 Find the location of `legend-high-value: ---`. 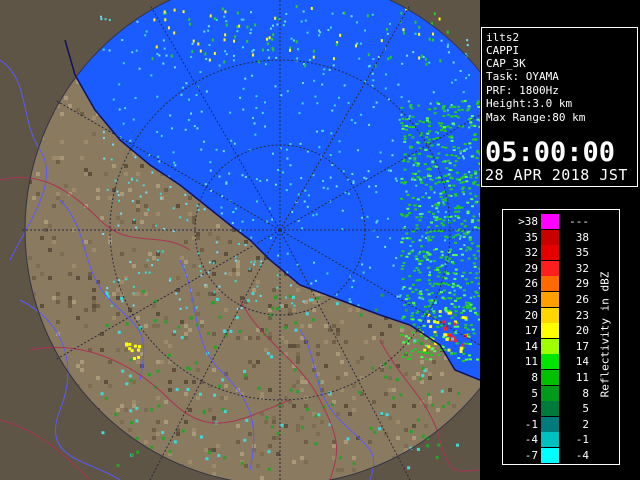

legend-high-value: --- is located at coordinates (579, 221).